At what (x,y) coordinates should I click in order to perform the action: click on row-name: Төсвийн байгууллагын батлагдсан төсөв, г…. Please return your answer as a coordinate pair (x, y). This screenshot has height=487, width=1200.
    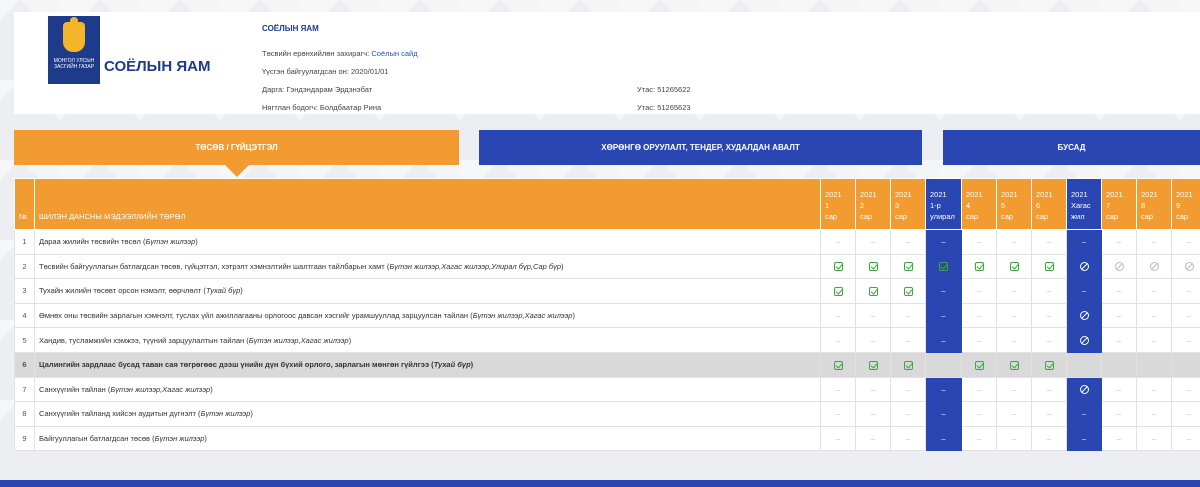
    Looking at the image, I should click on (427, 266).